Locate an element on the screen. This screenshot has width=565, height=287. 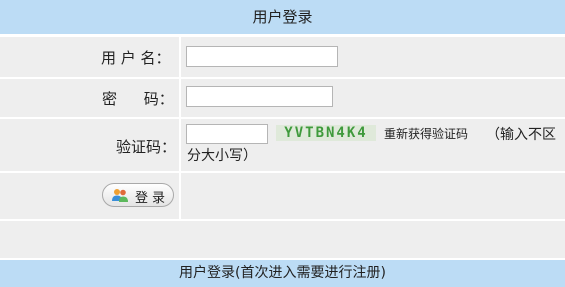
refresh-captcha-link: 重新获得验证码 is located at coordinates (426, 133).